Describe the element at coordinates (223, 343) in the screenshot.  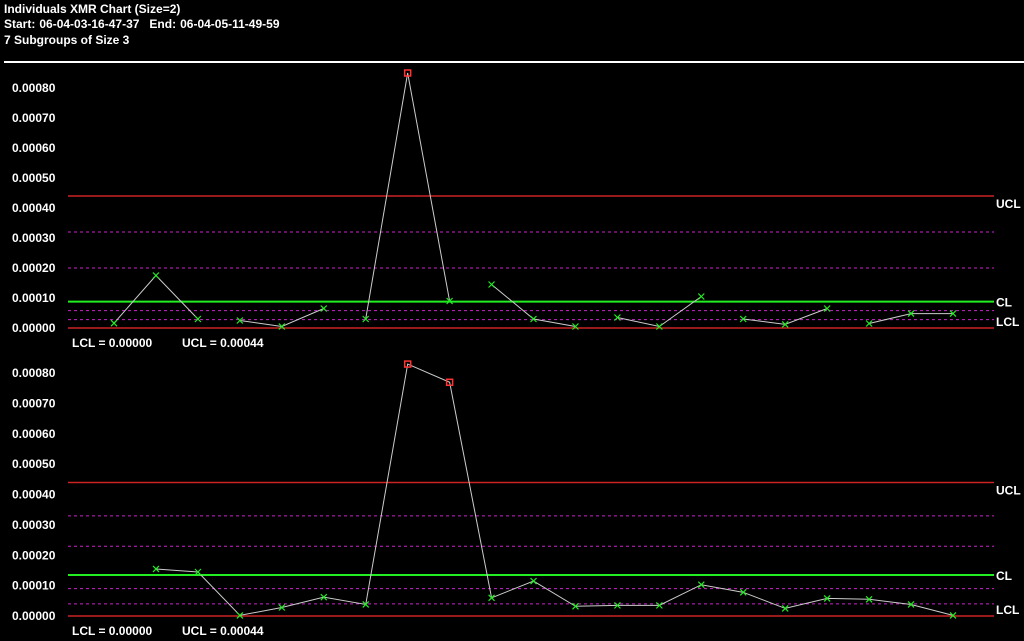
I see `p1-footer-ucl: UCL = 0.00044` at that location.